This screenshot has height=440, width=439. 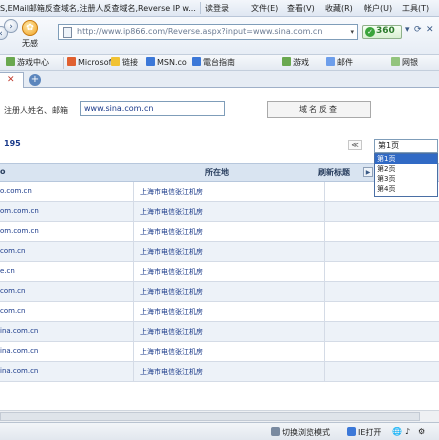 I want to click on view-menu: 查看(V), so click(x=301, y=8).